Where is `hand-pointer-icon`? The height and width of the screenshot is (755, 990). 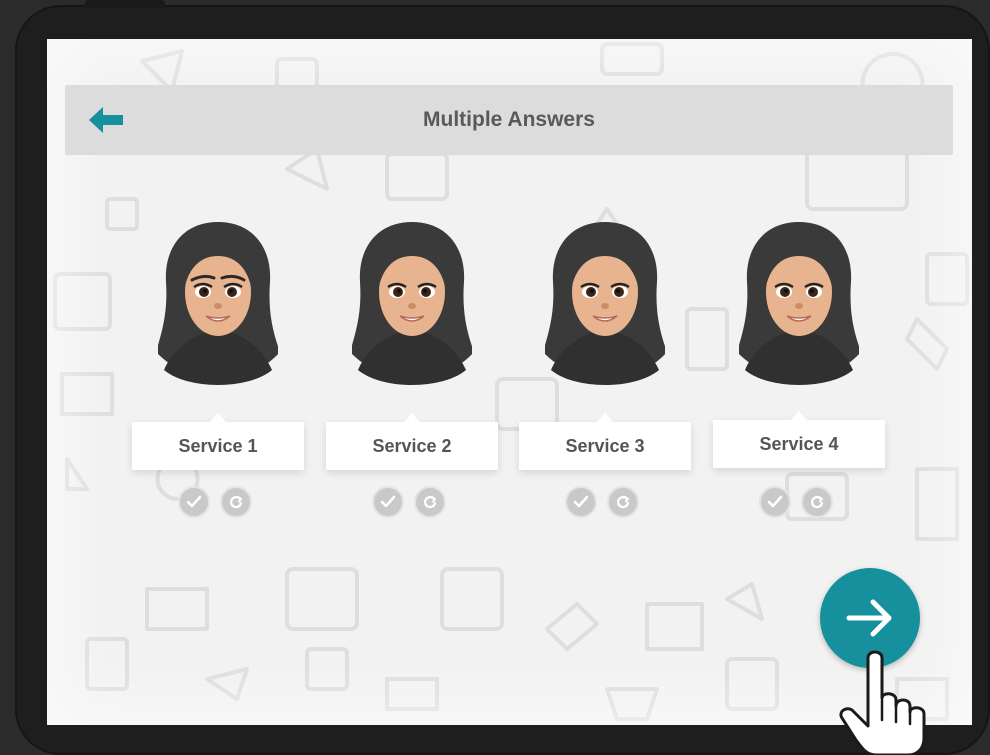 hand-pointer-icon is located at coordinates (882, 702).